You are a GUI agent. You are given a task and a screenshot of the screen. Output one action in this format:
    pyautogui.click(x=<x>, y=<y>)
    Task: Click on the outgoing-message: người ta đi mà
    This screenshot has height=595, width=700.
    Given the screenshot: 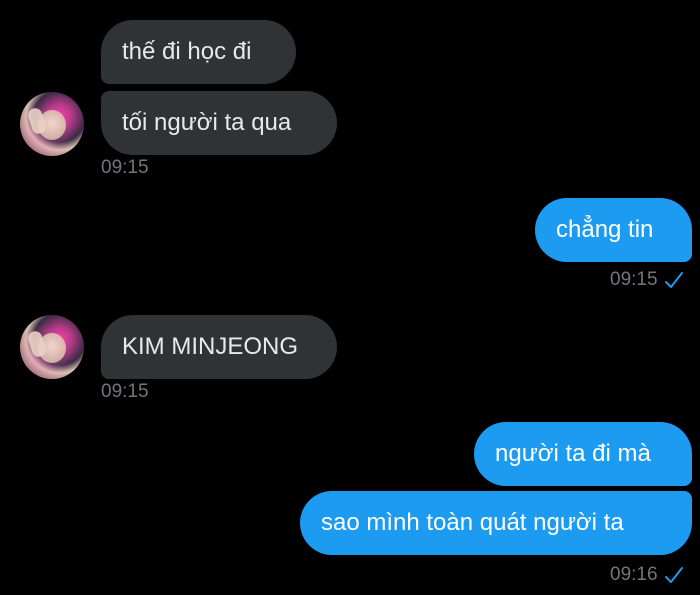 What is the action you would take?
    pyautogui.click(x=583, y=454)
    